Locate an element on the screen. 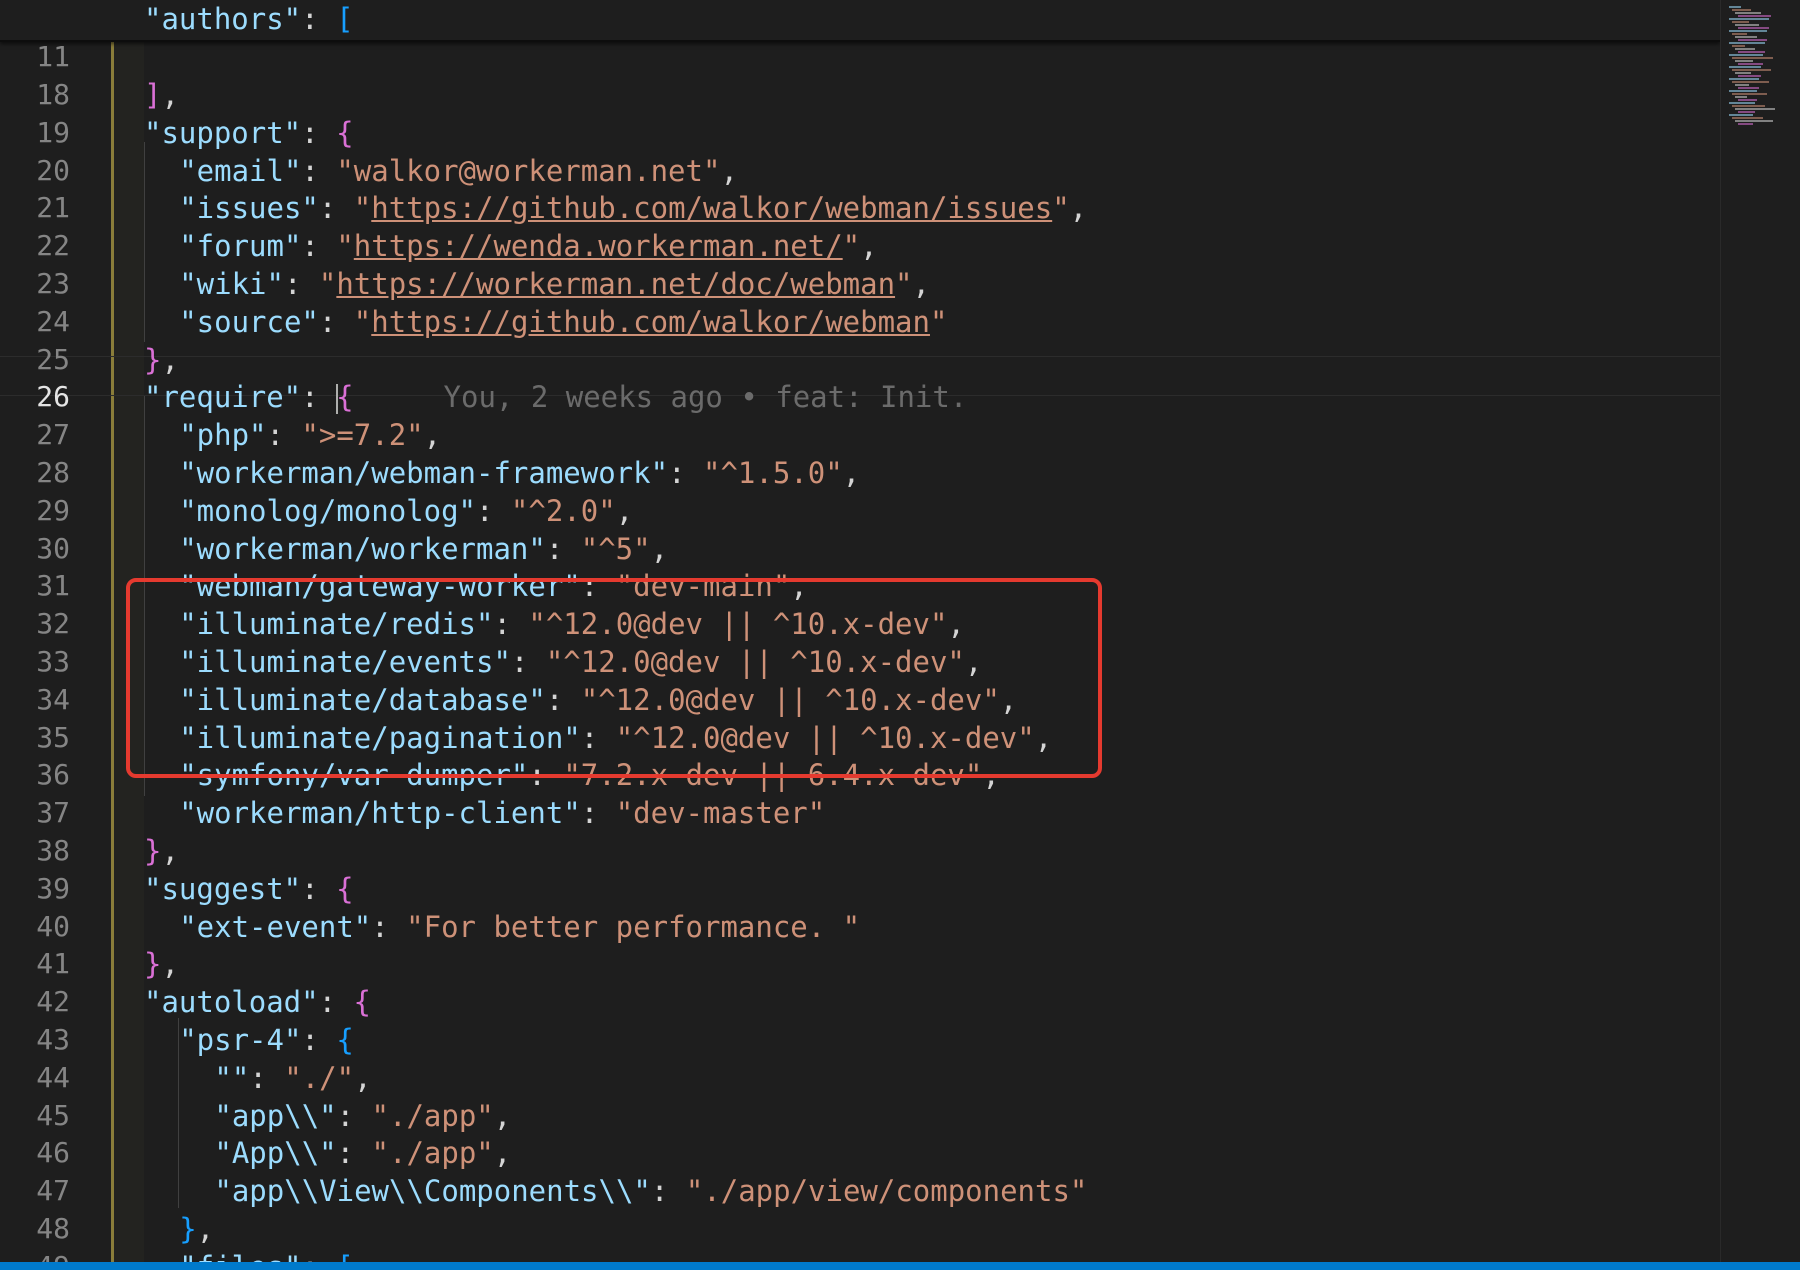  line-number: 49 is located at coordinates (35, 1255).